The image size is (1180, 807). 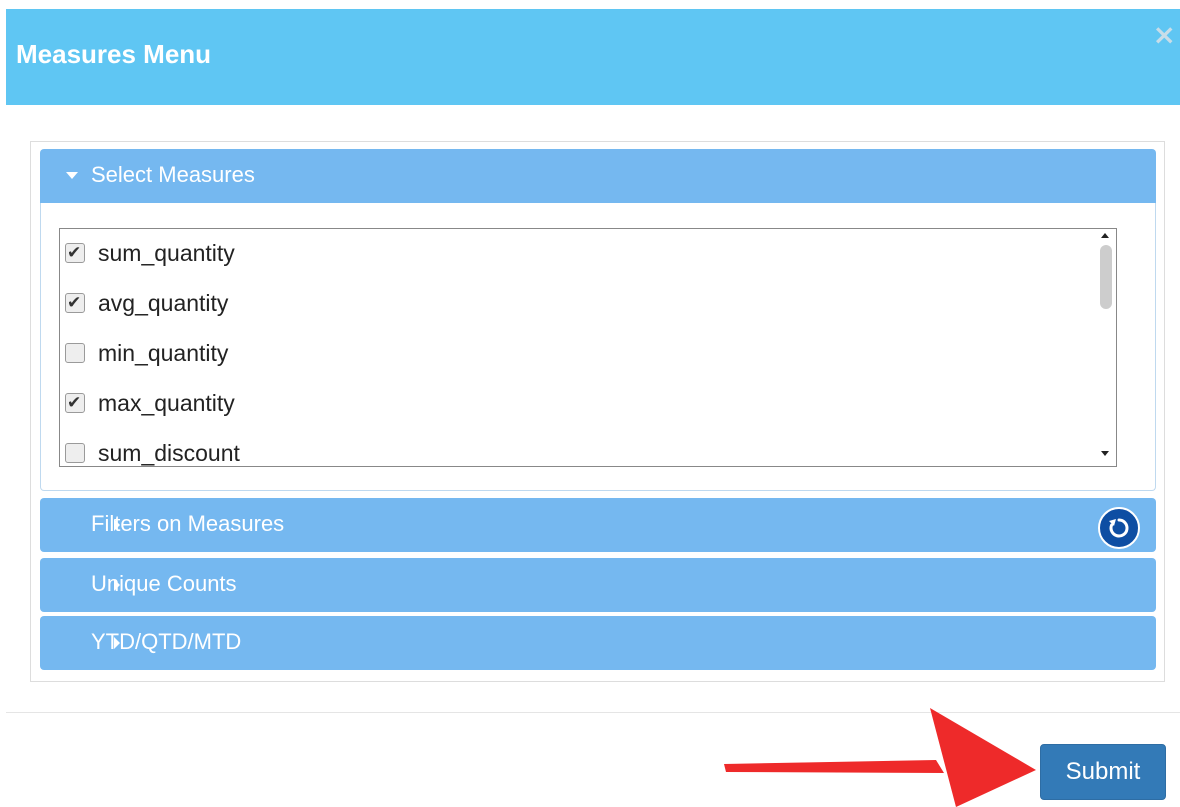 What do you see at coordinates (1105, 453) in the screenshot?
I see `scroll-down-icon` at bounding box center [1105, 453].